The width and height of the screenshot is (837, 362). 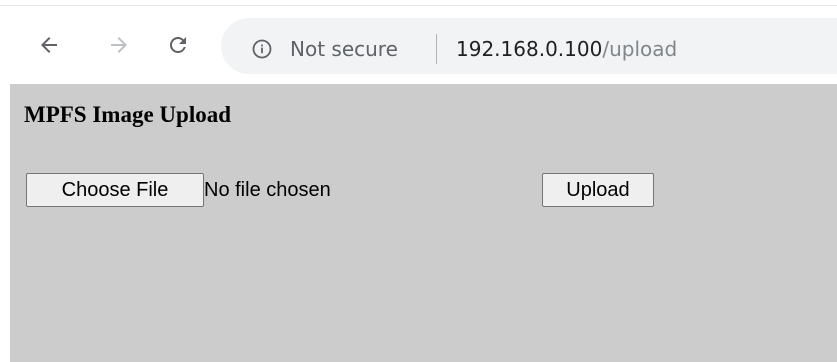 I want to click on file-status-text: No file chosen, so click(x=267, y=190).